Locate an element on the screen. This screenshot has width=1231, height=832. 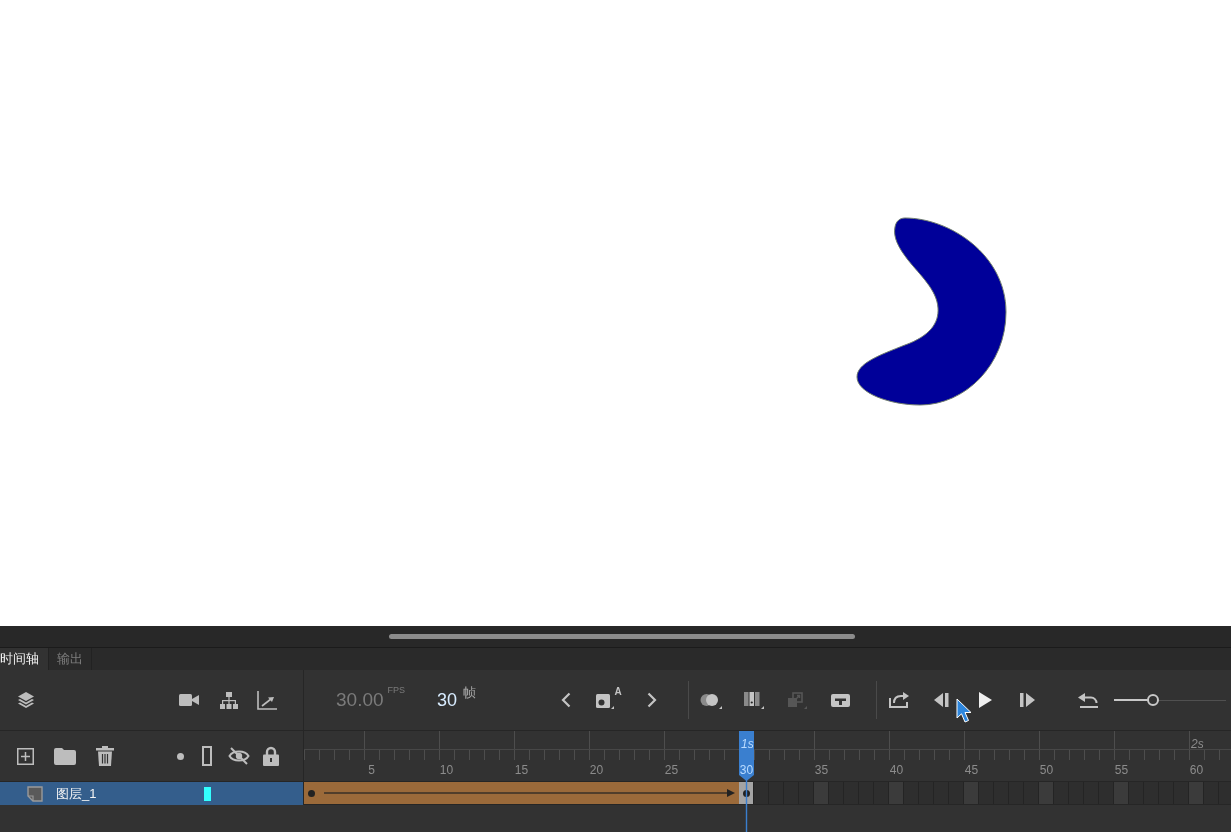
trash-icon is located at coordinates (105, 756).